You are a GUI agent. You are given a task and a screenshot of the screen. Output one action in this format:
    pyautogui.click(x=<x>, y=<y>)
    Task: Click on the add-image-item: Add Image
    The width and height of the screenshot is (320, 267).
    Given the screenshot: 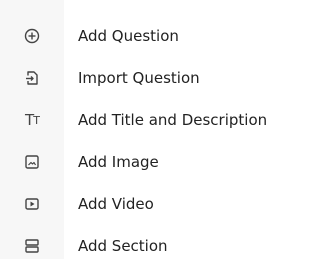 What is the action you would take?
    pyautogui.click(x=151, y=162)
    